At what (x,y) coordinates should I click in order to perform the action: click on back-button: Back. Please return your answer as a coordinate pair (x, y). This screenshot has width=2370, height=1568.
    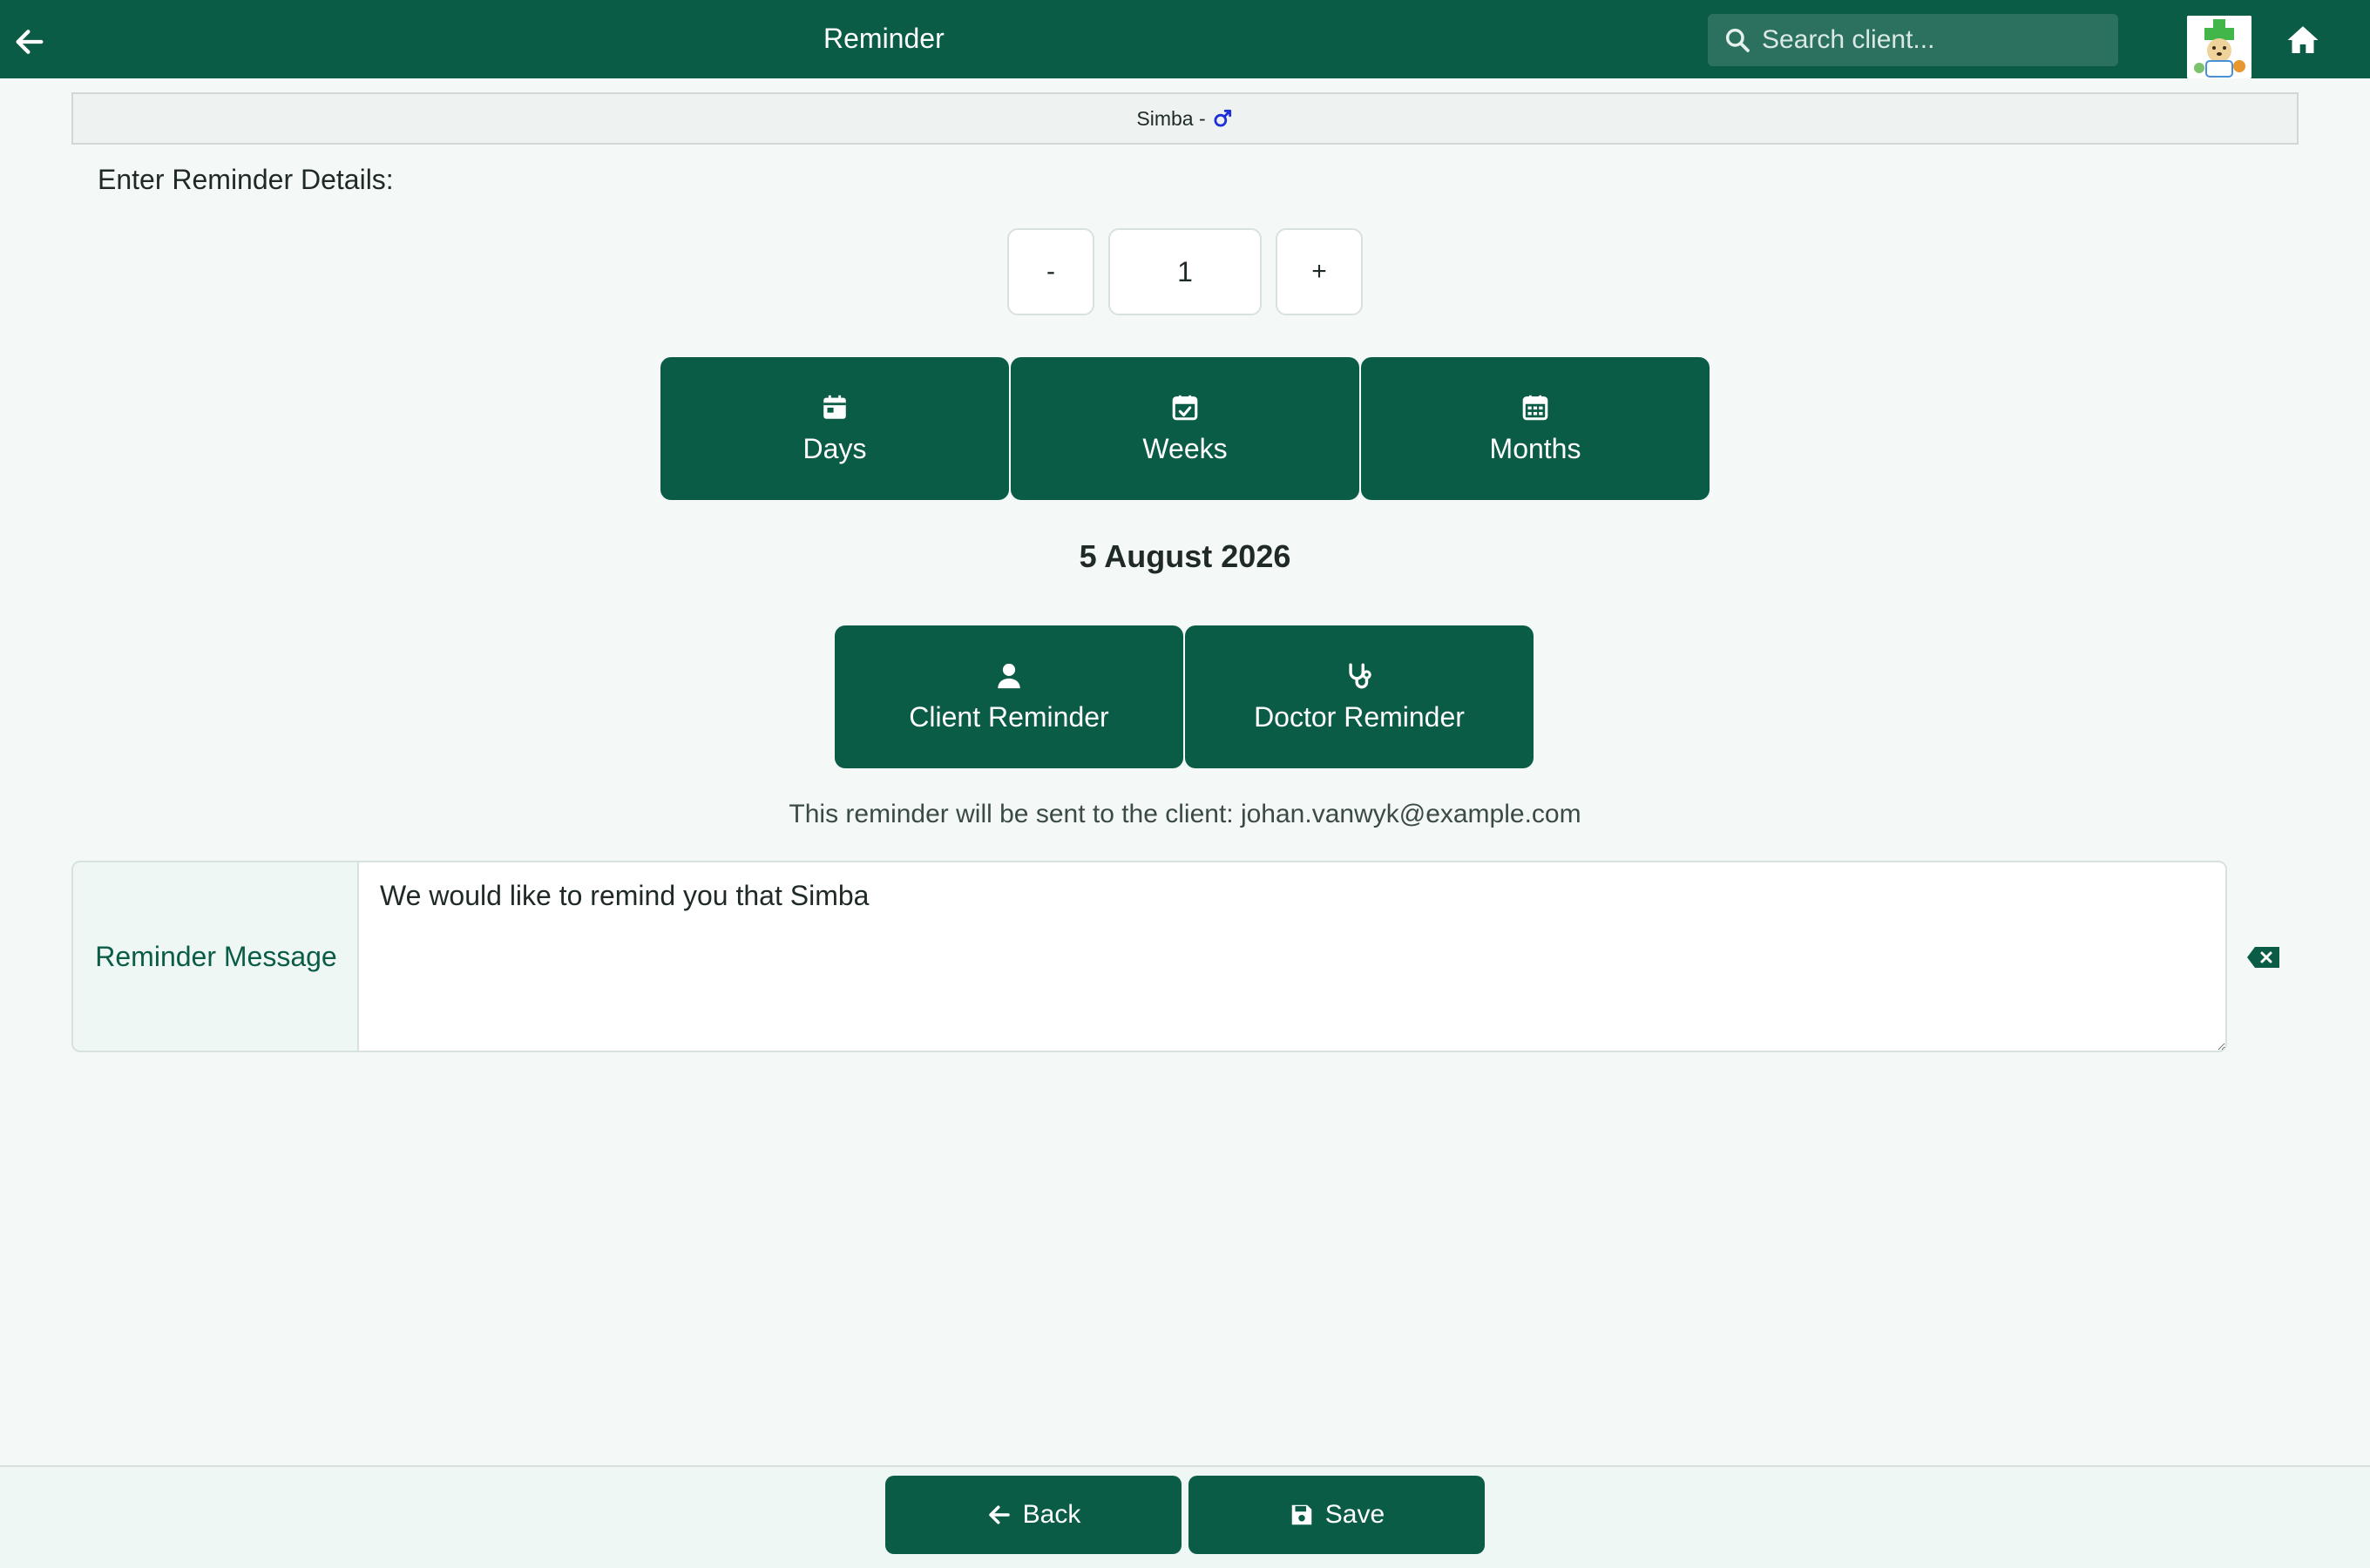
    Looking at the image, I should click on (1033, 1515).